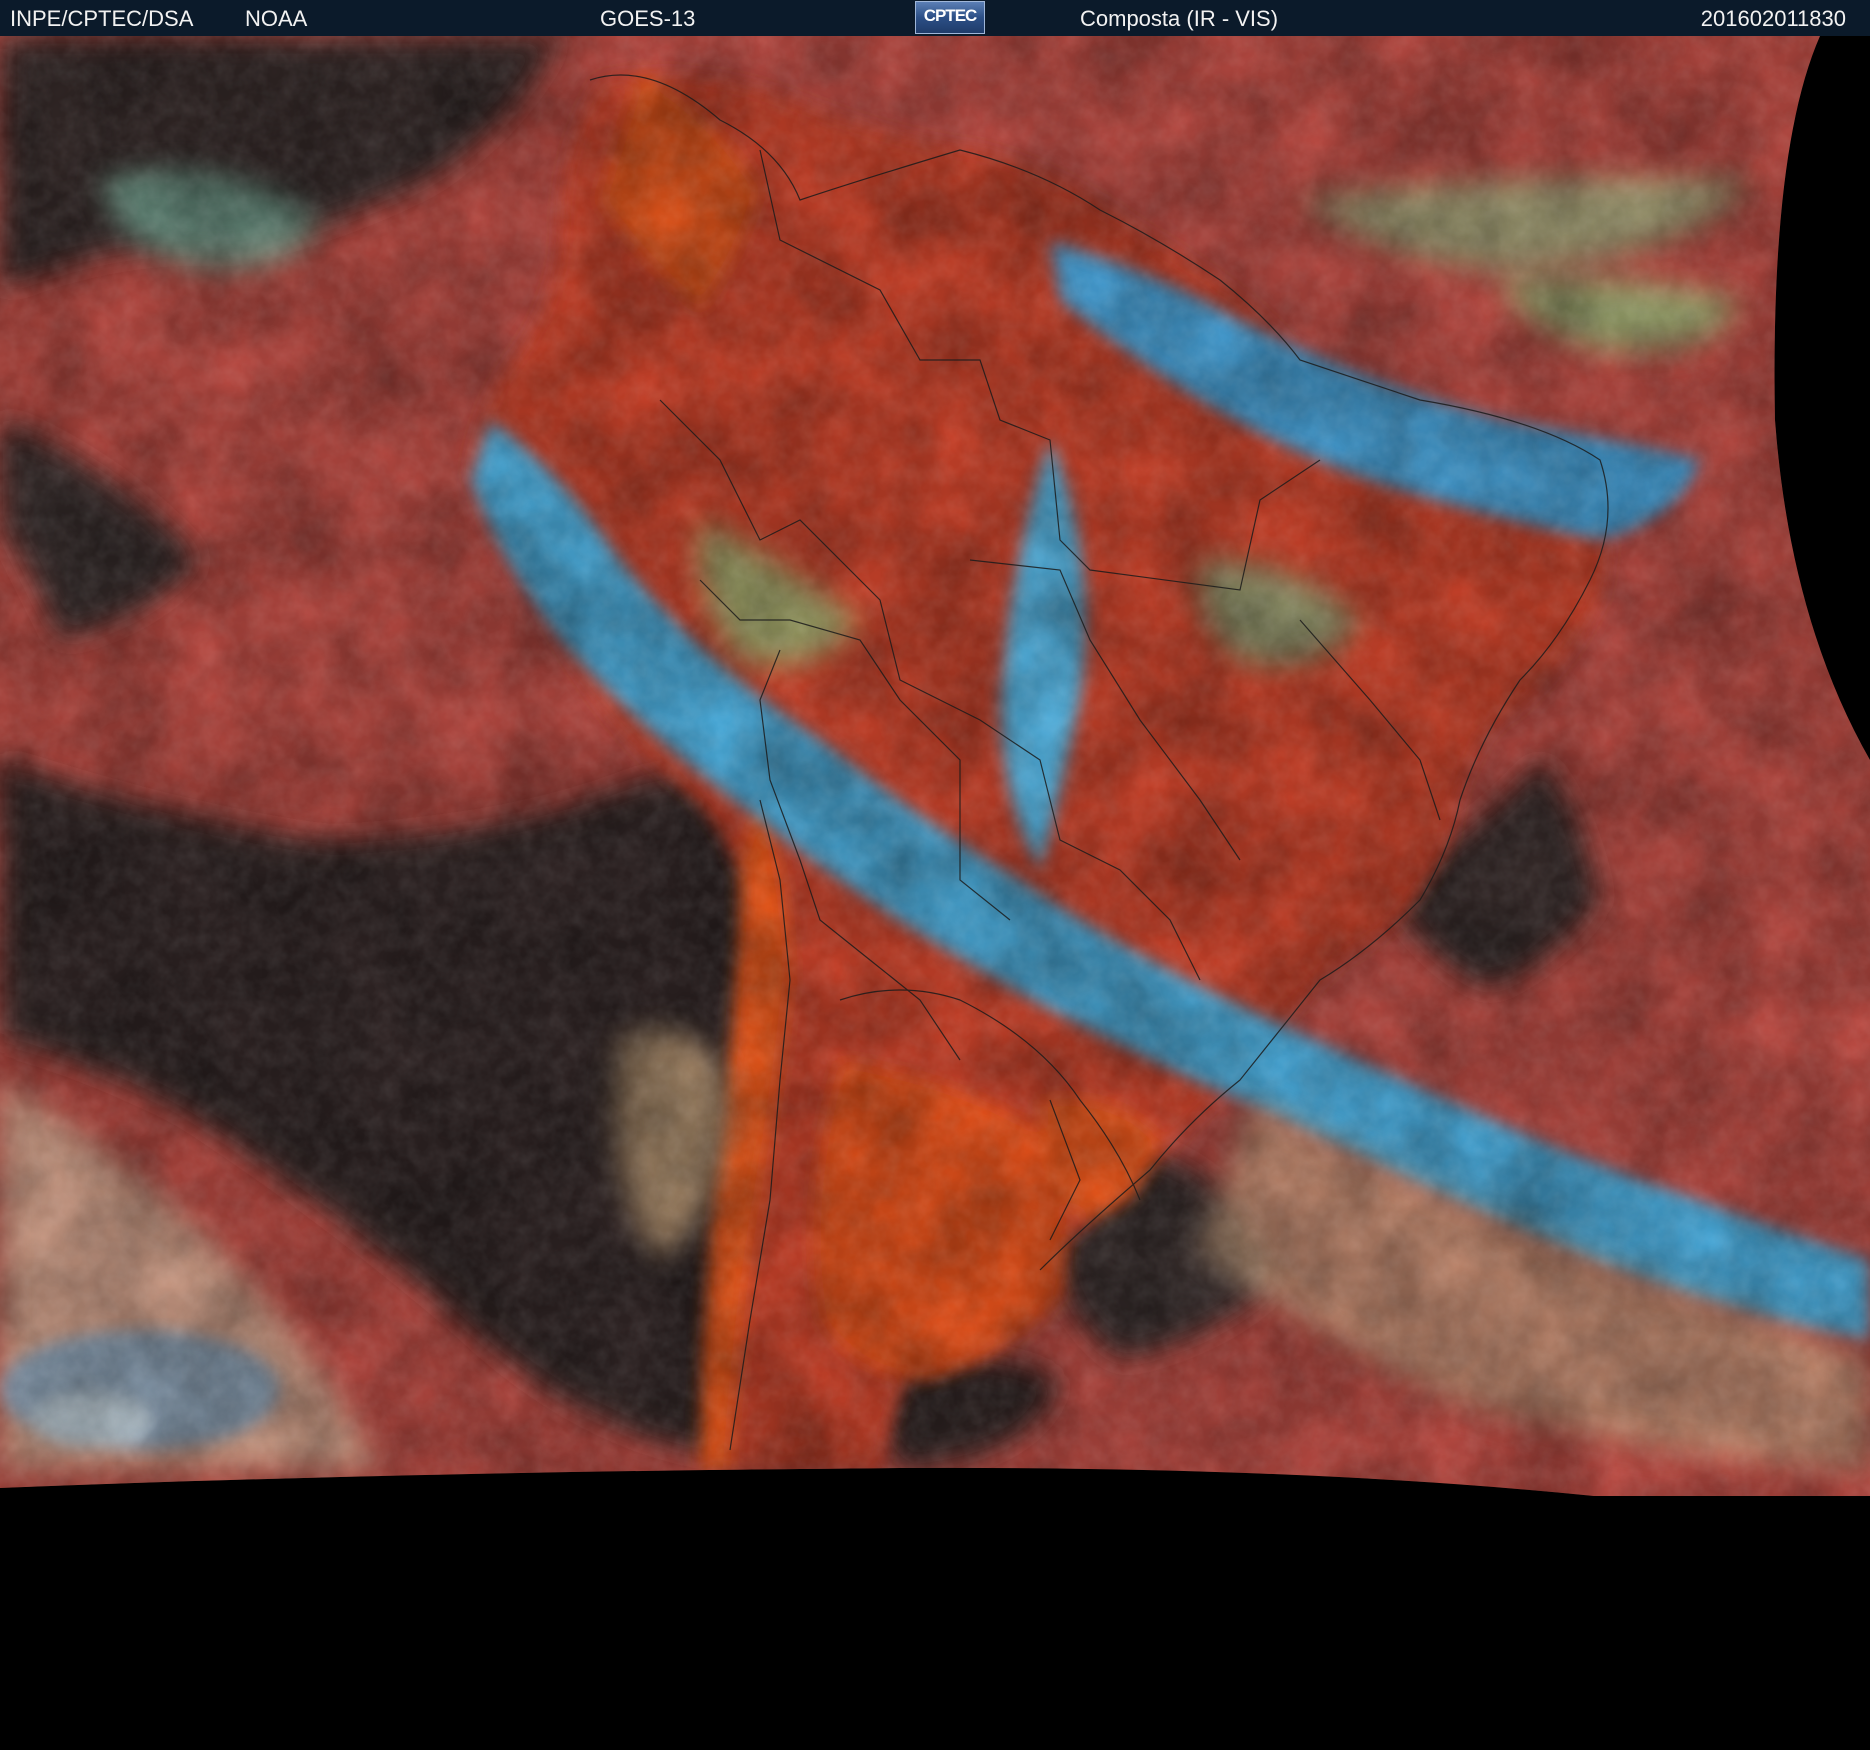 The image size is (1870, 1750). What do you see at coordinates (648, 18) in the screenshot?
I see `satellite-label: GOES-13` at bounding box center [648, 18].